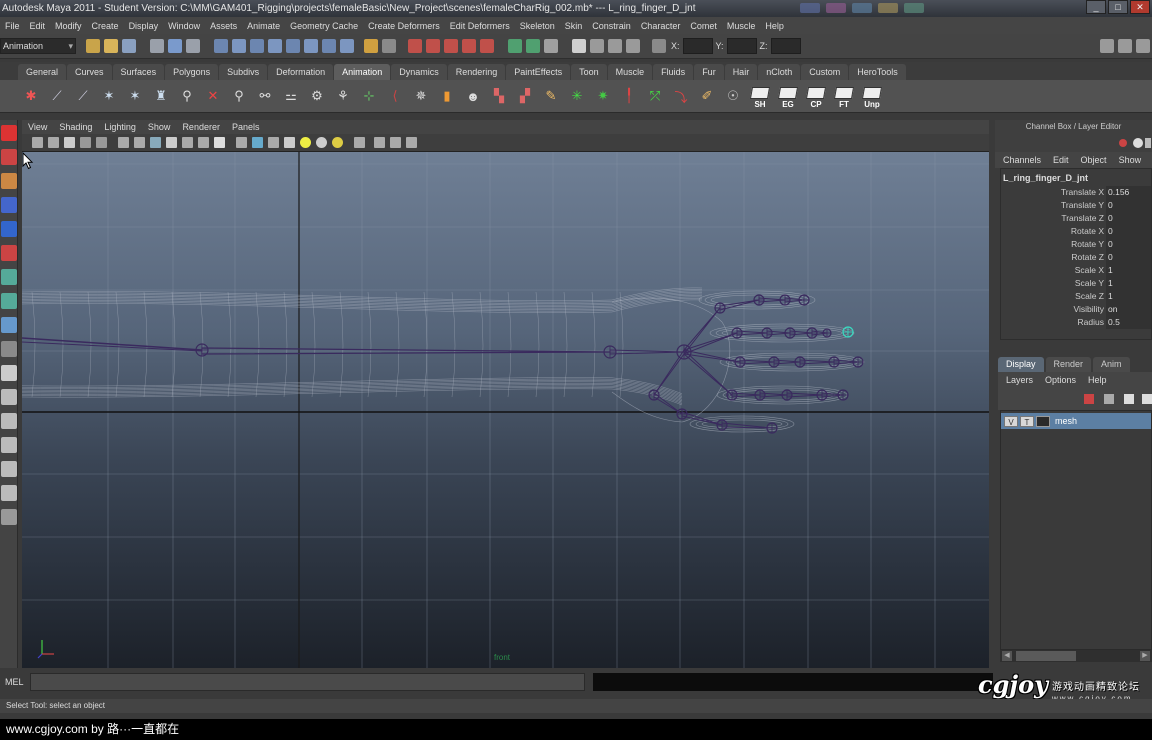  I want to click on 2d-pan-icon, so click(101, 142).